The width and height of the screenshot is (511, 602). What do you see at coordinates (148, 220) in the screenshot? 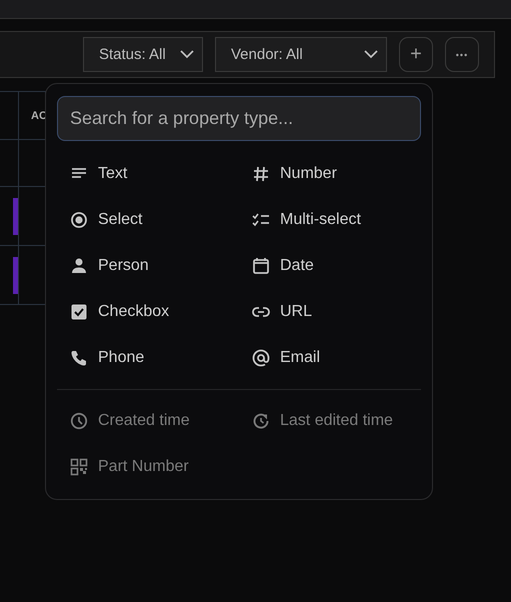
I see `menu-item: Select` at bounding box center [148, 220].